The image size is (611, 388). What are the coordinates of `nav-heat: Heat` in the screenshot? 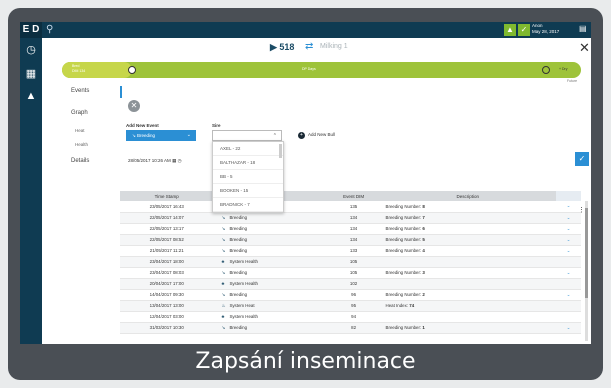 It's located at (80, 130).